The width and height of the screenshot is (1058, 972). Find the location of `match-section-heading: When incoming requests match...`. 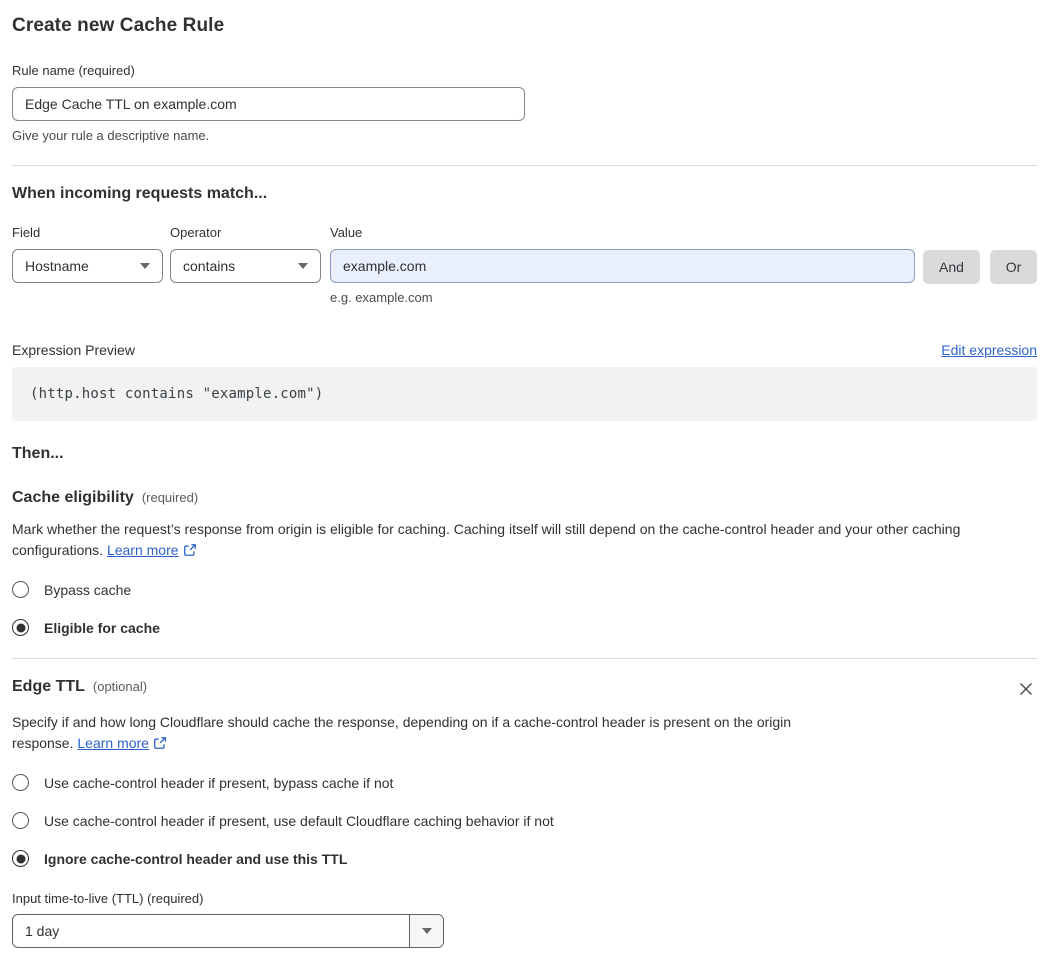

match-section-heading: When incoming requests match... is located at coordinates (140, 193).